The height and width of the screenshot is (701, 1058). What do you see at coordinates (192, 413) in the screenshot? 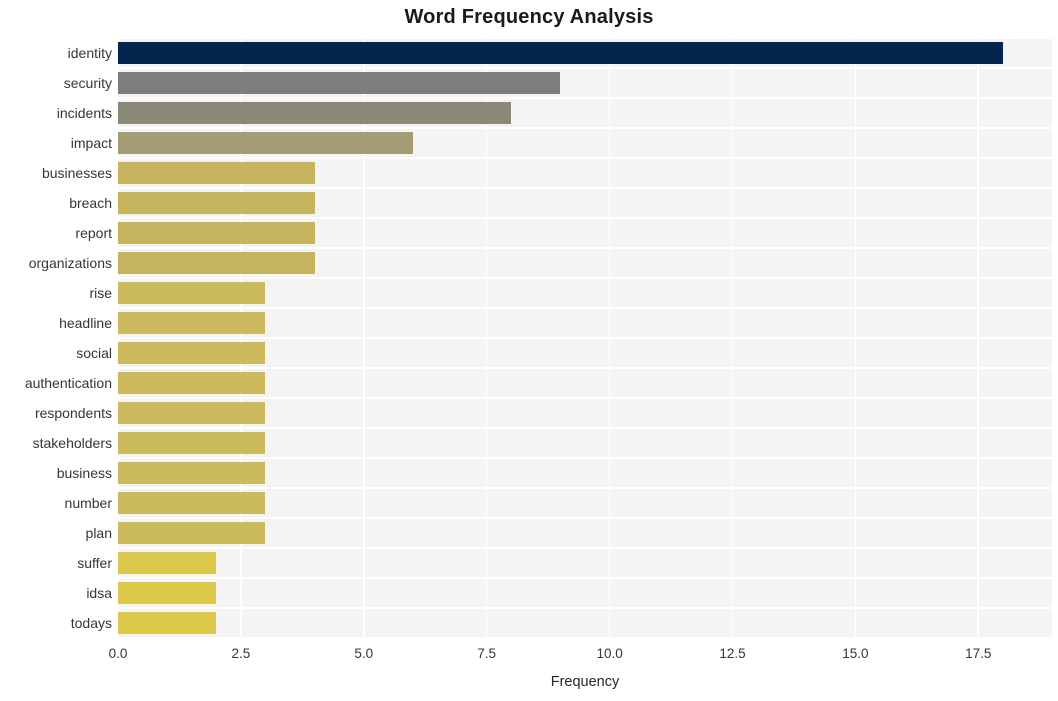
I see `bar-respondents` at bounding box center [192, 413].